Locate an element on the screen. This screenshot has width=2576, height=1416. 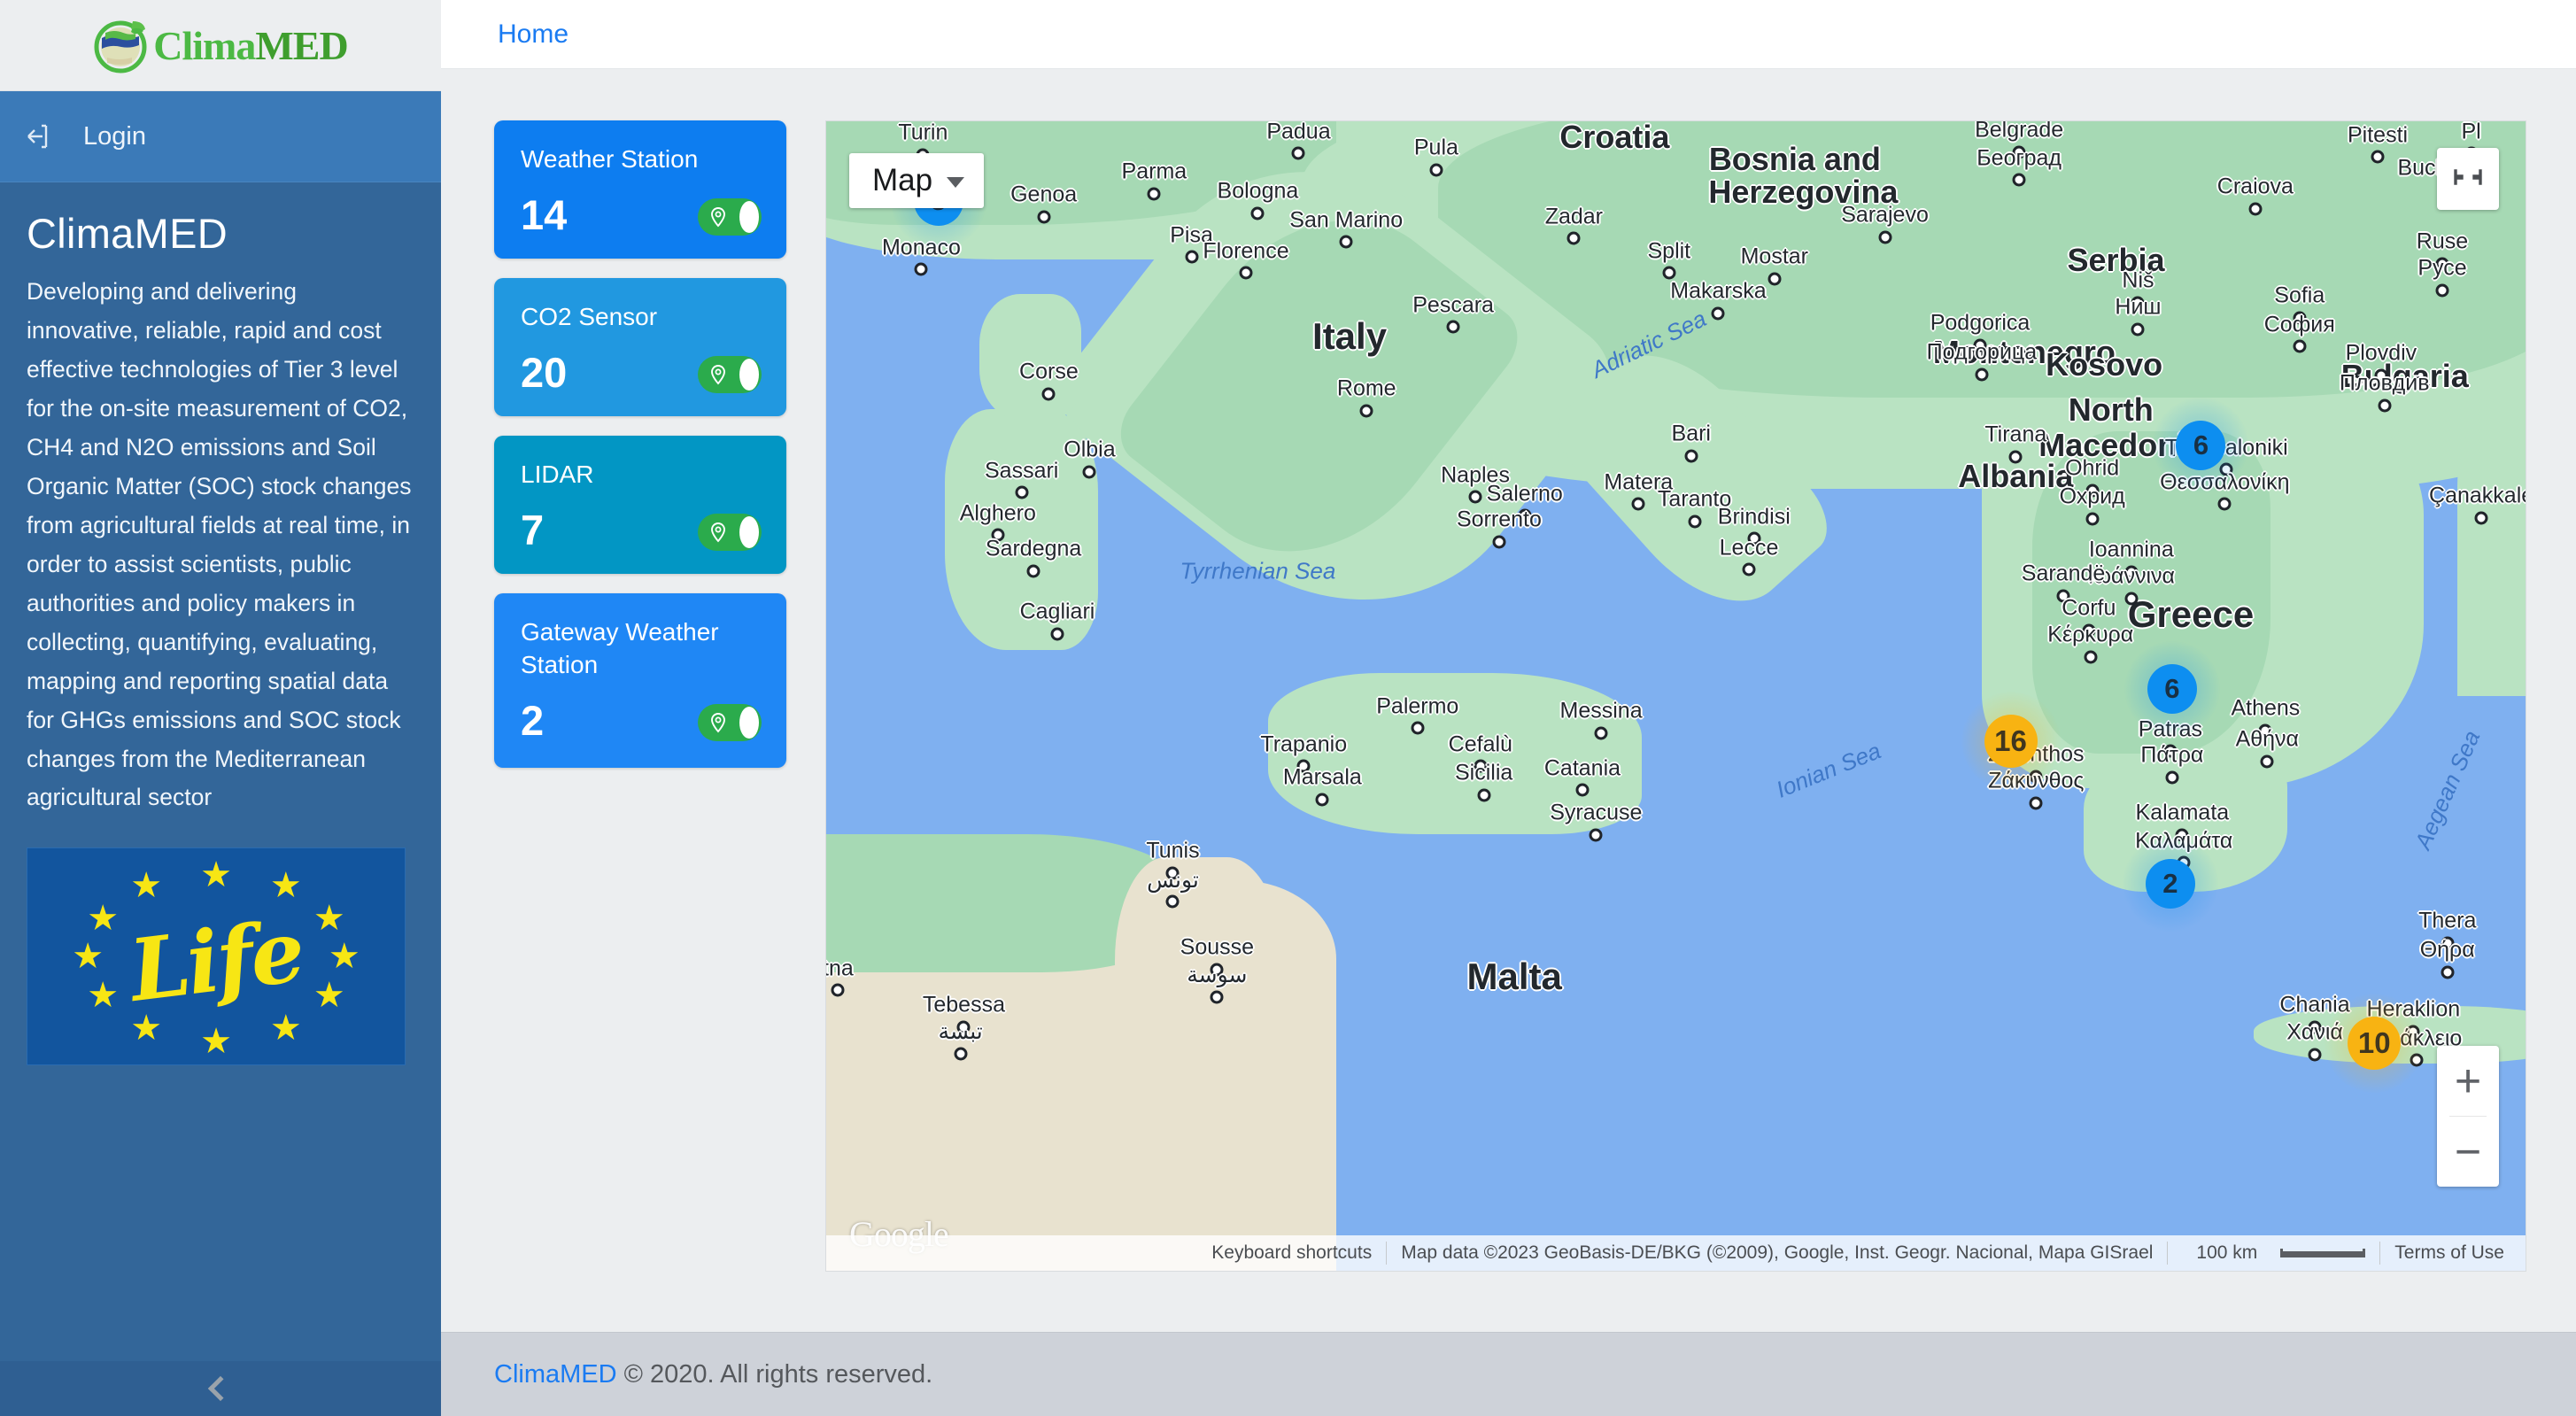
chevron-left-icon is located at coordinates (220, 1388).